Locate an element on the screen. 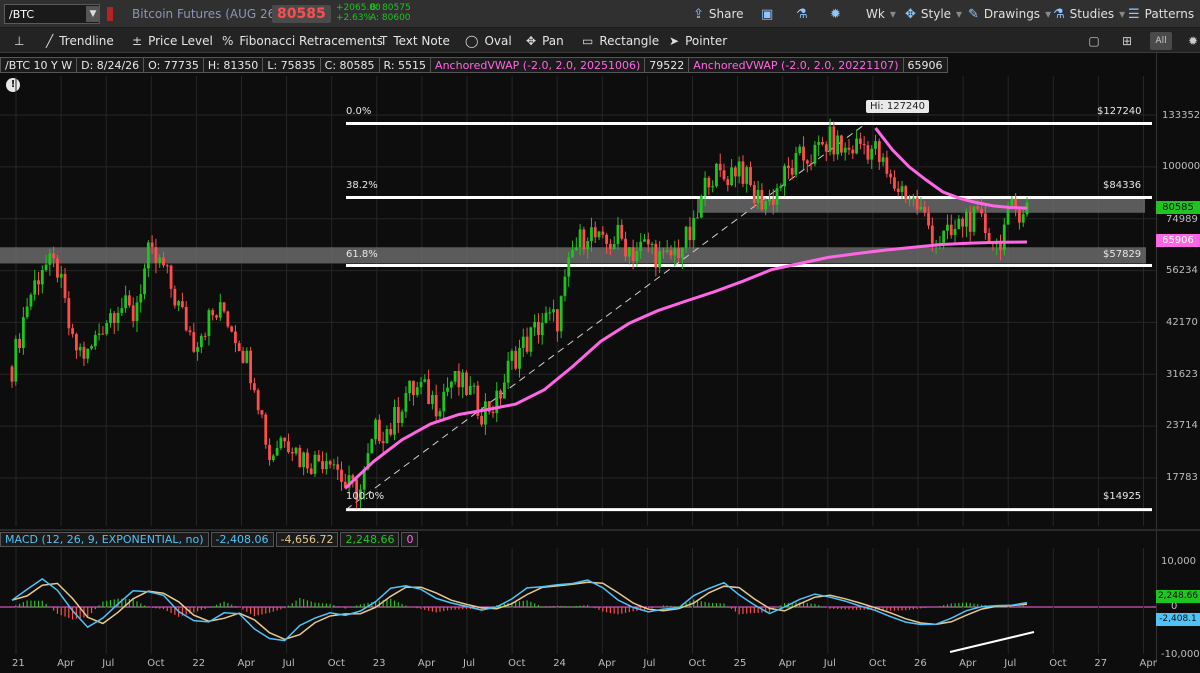 This screenshot has height=673, width=1200. vwap1-label: AnchoredVWAP (-2.0, 2.0, 20251006) is located at coordinates (538, 65).